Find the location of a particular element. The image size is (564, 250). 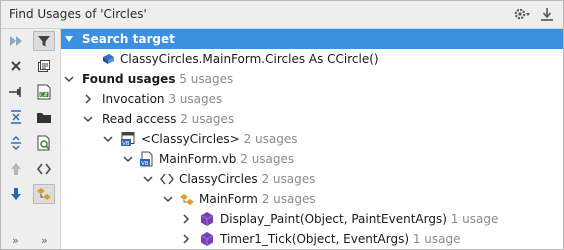

tree-node-class: MainForm 2 usages is located at coordinates (312, 199).